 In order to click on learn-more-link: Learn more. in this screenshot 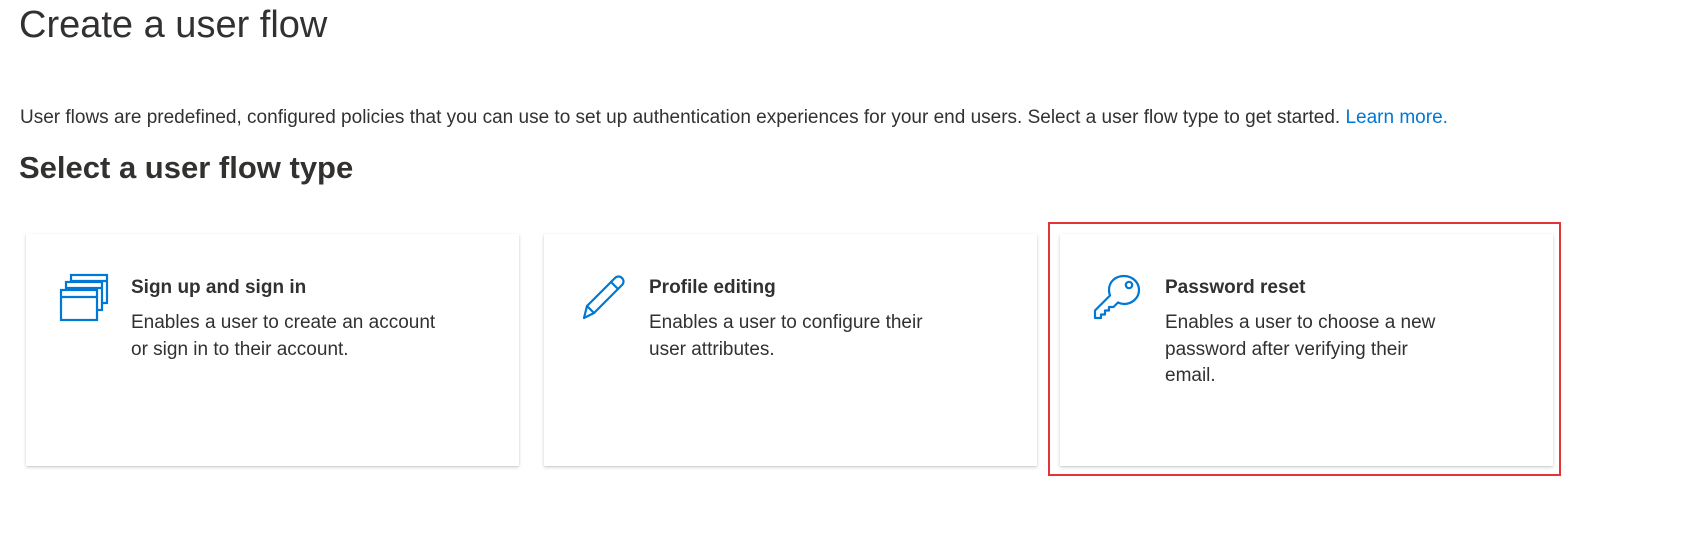, I will do `click(1396, 117)`.